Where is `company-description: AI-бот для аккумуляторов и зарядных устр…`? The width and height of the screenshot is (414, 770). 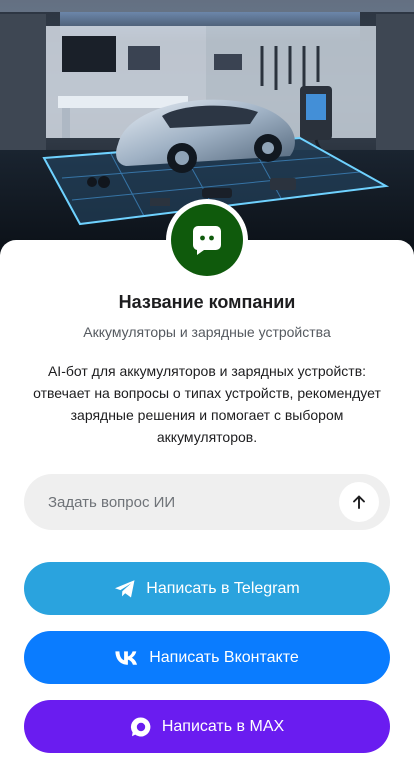
company-description: AI-бот для аккумуляторов и зарядных устр… is located at coordinates (207, 404).